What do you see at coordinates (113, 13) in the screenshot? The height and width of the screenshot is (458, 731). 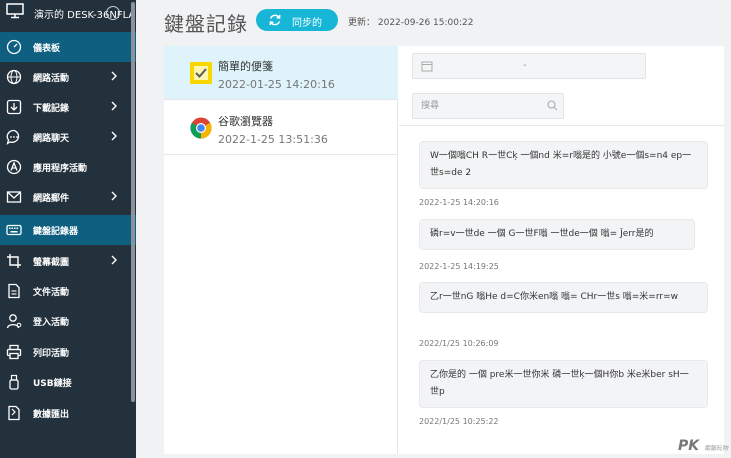 I see `device-menu-icon` at bounding box center [113, 13].